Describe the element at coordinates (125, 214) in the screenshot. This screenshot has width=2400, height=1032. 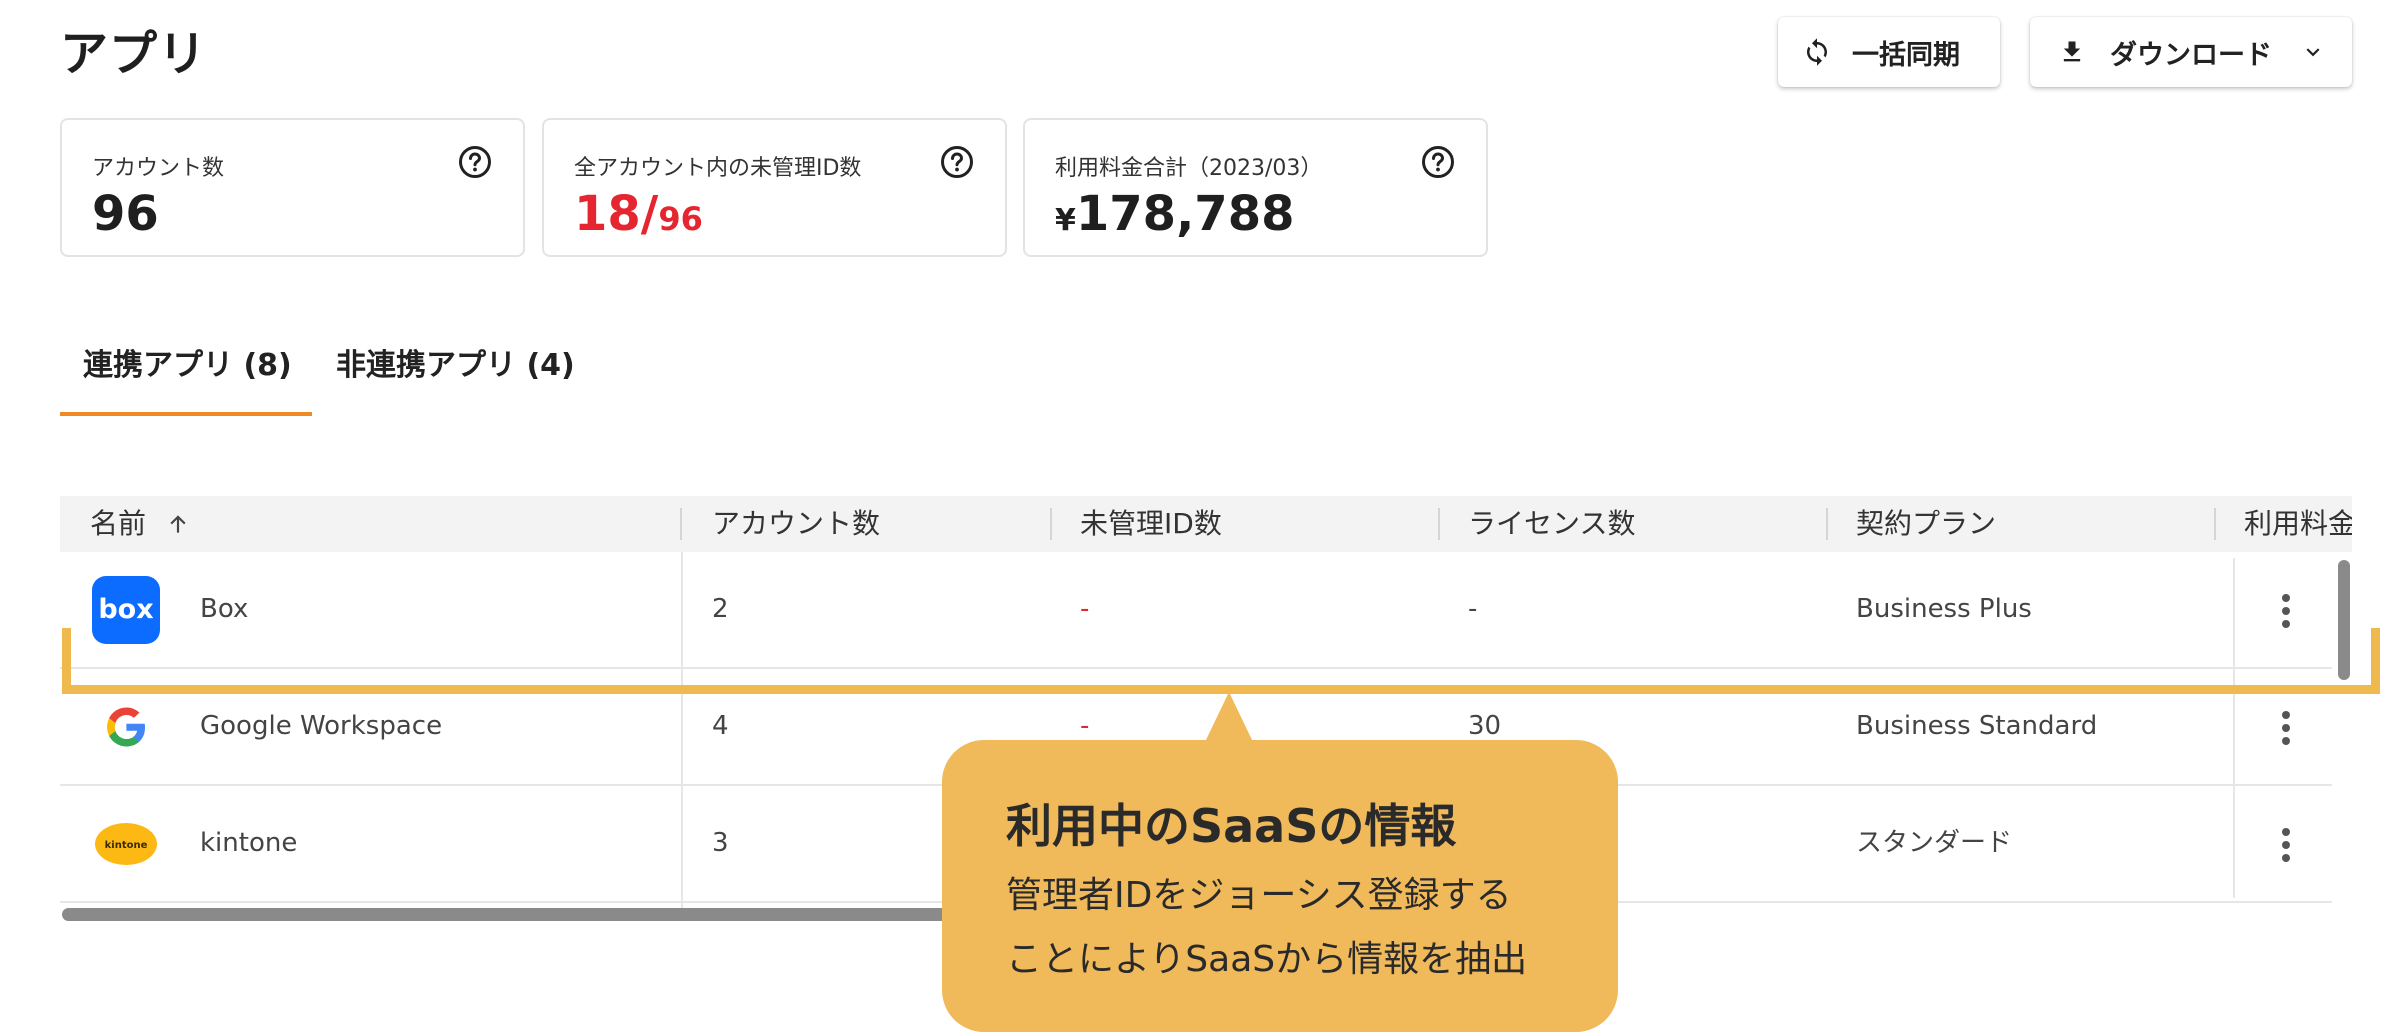
I see `account-count-value: 96` at that location.